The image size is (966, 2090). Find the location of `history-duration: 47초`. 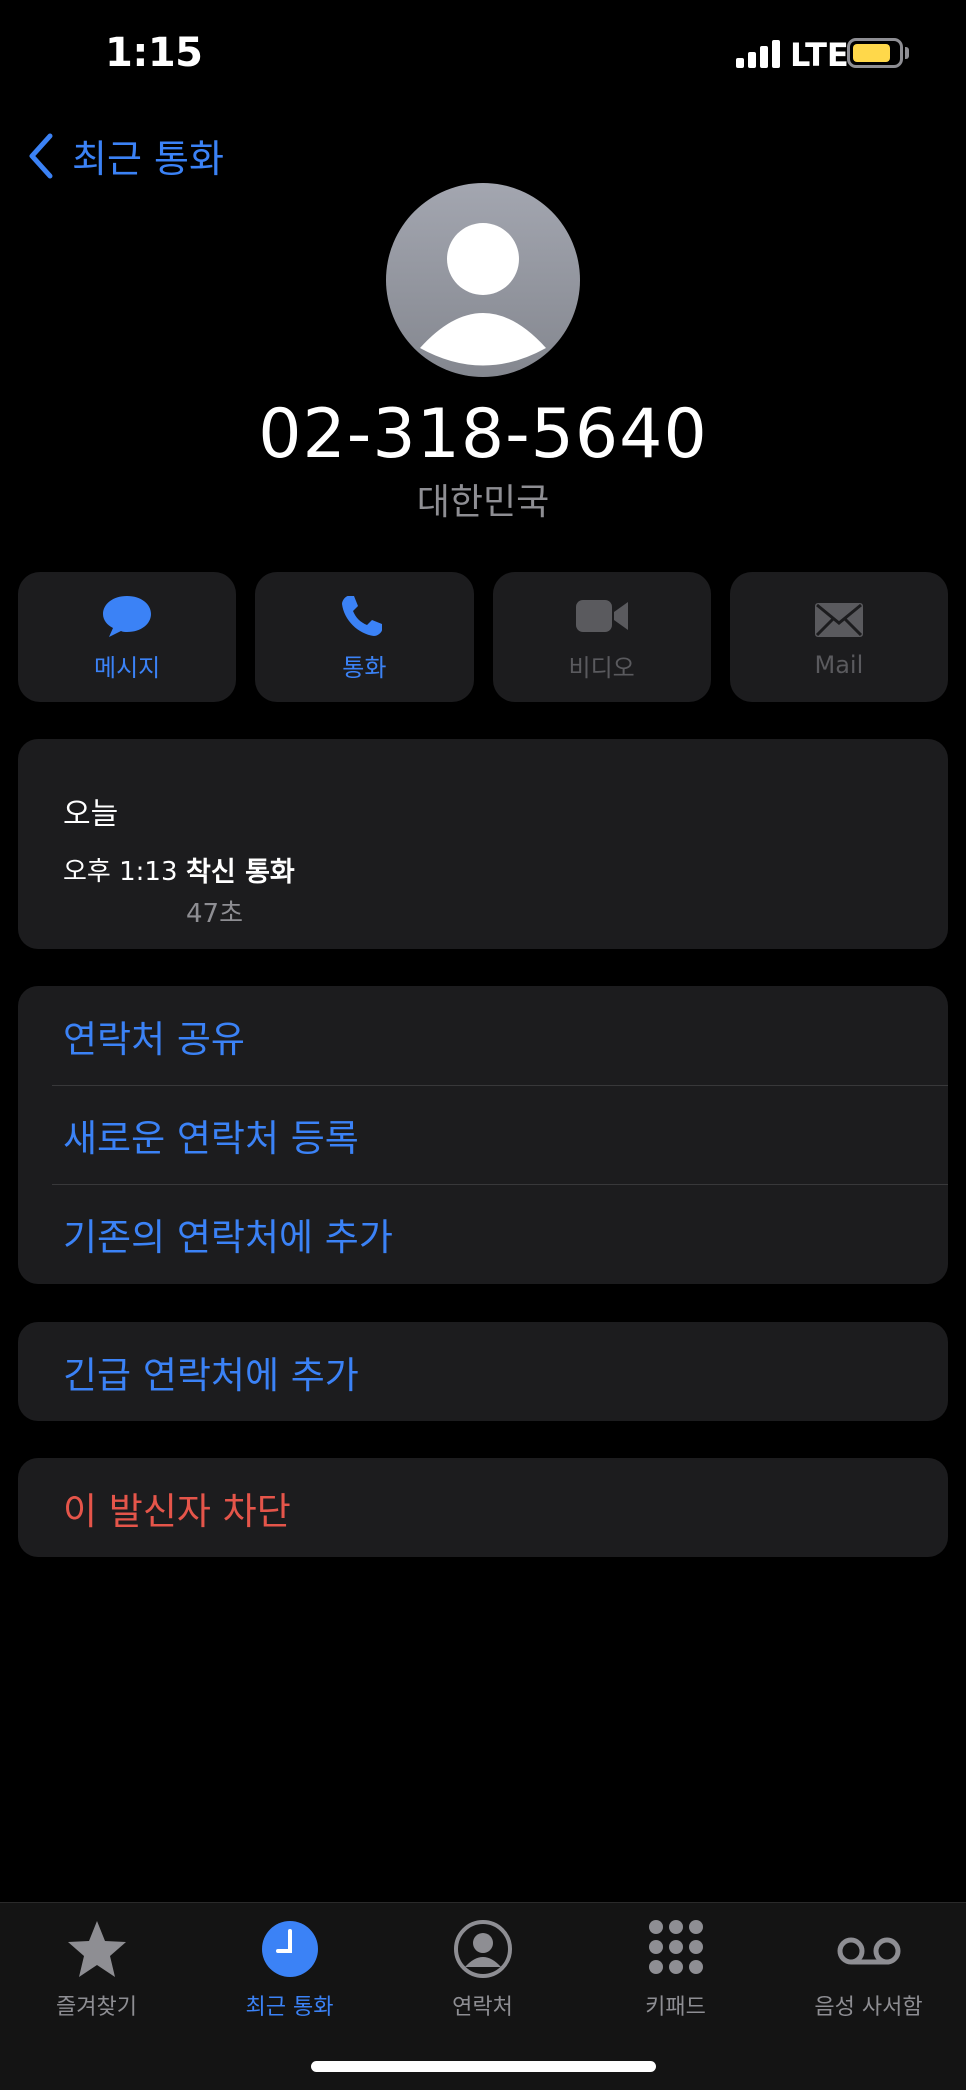

history-duration: 47초 is located at coordinates (215, 914).